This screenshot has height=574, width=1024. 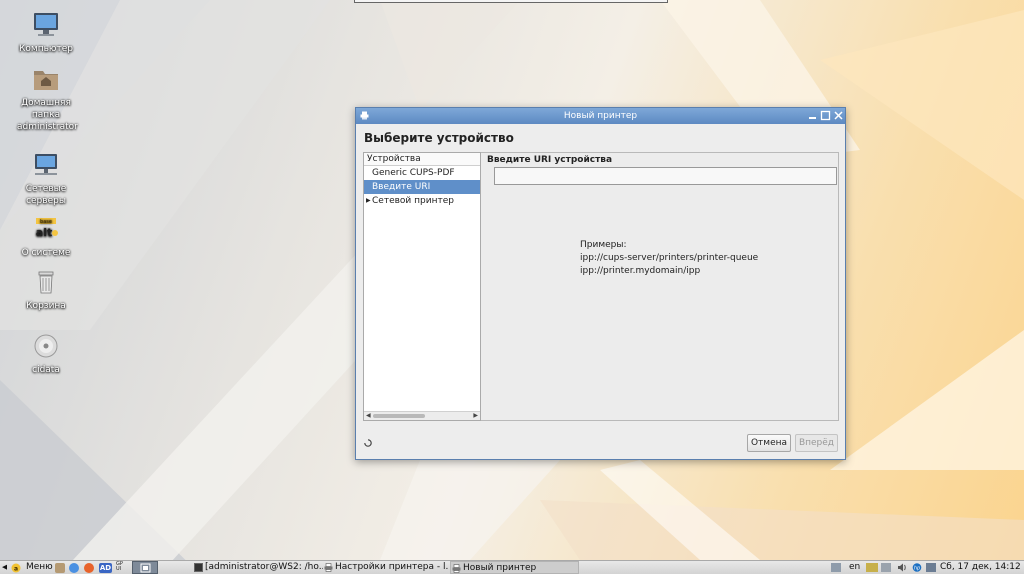 I want to click on desktop-switcher, so click(x=145, y=567).